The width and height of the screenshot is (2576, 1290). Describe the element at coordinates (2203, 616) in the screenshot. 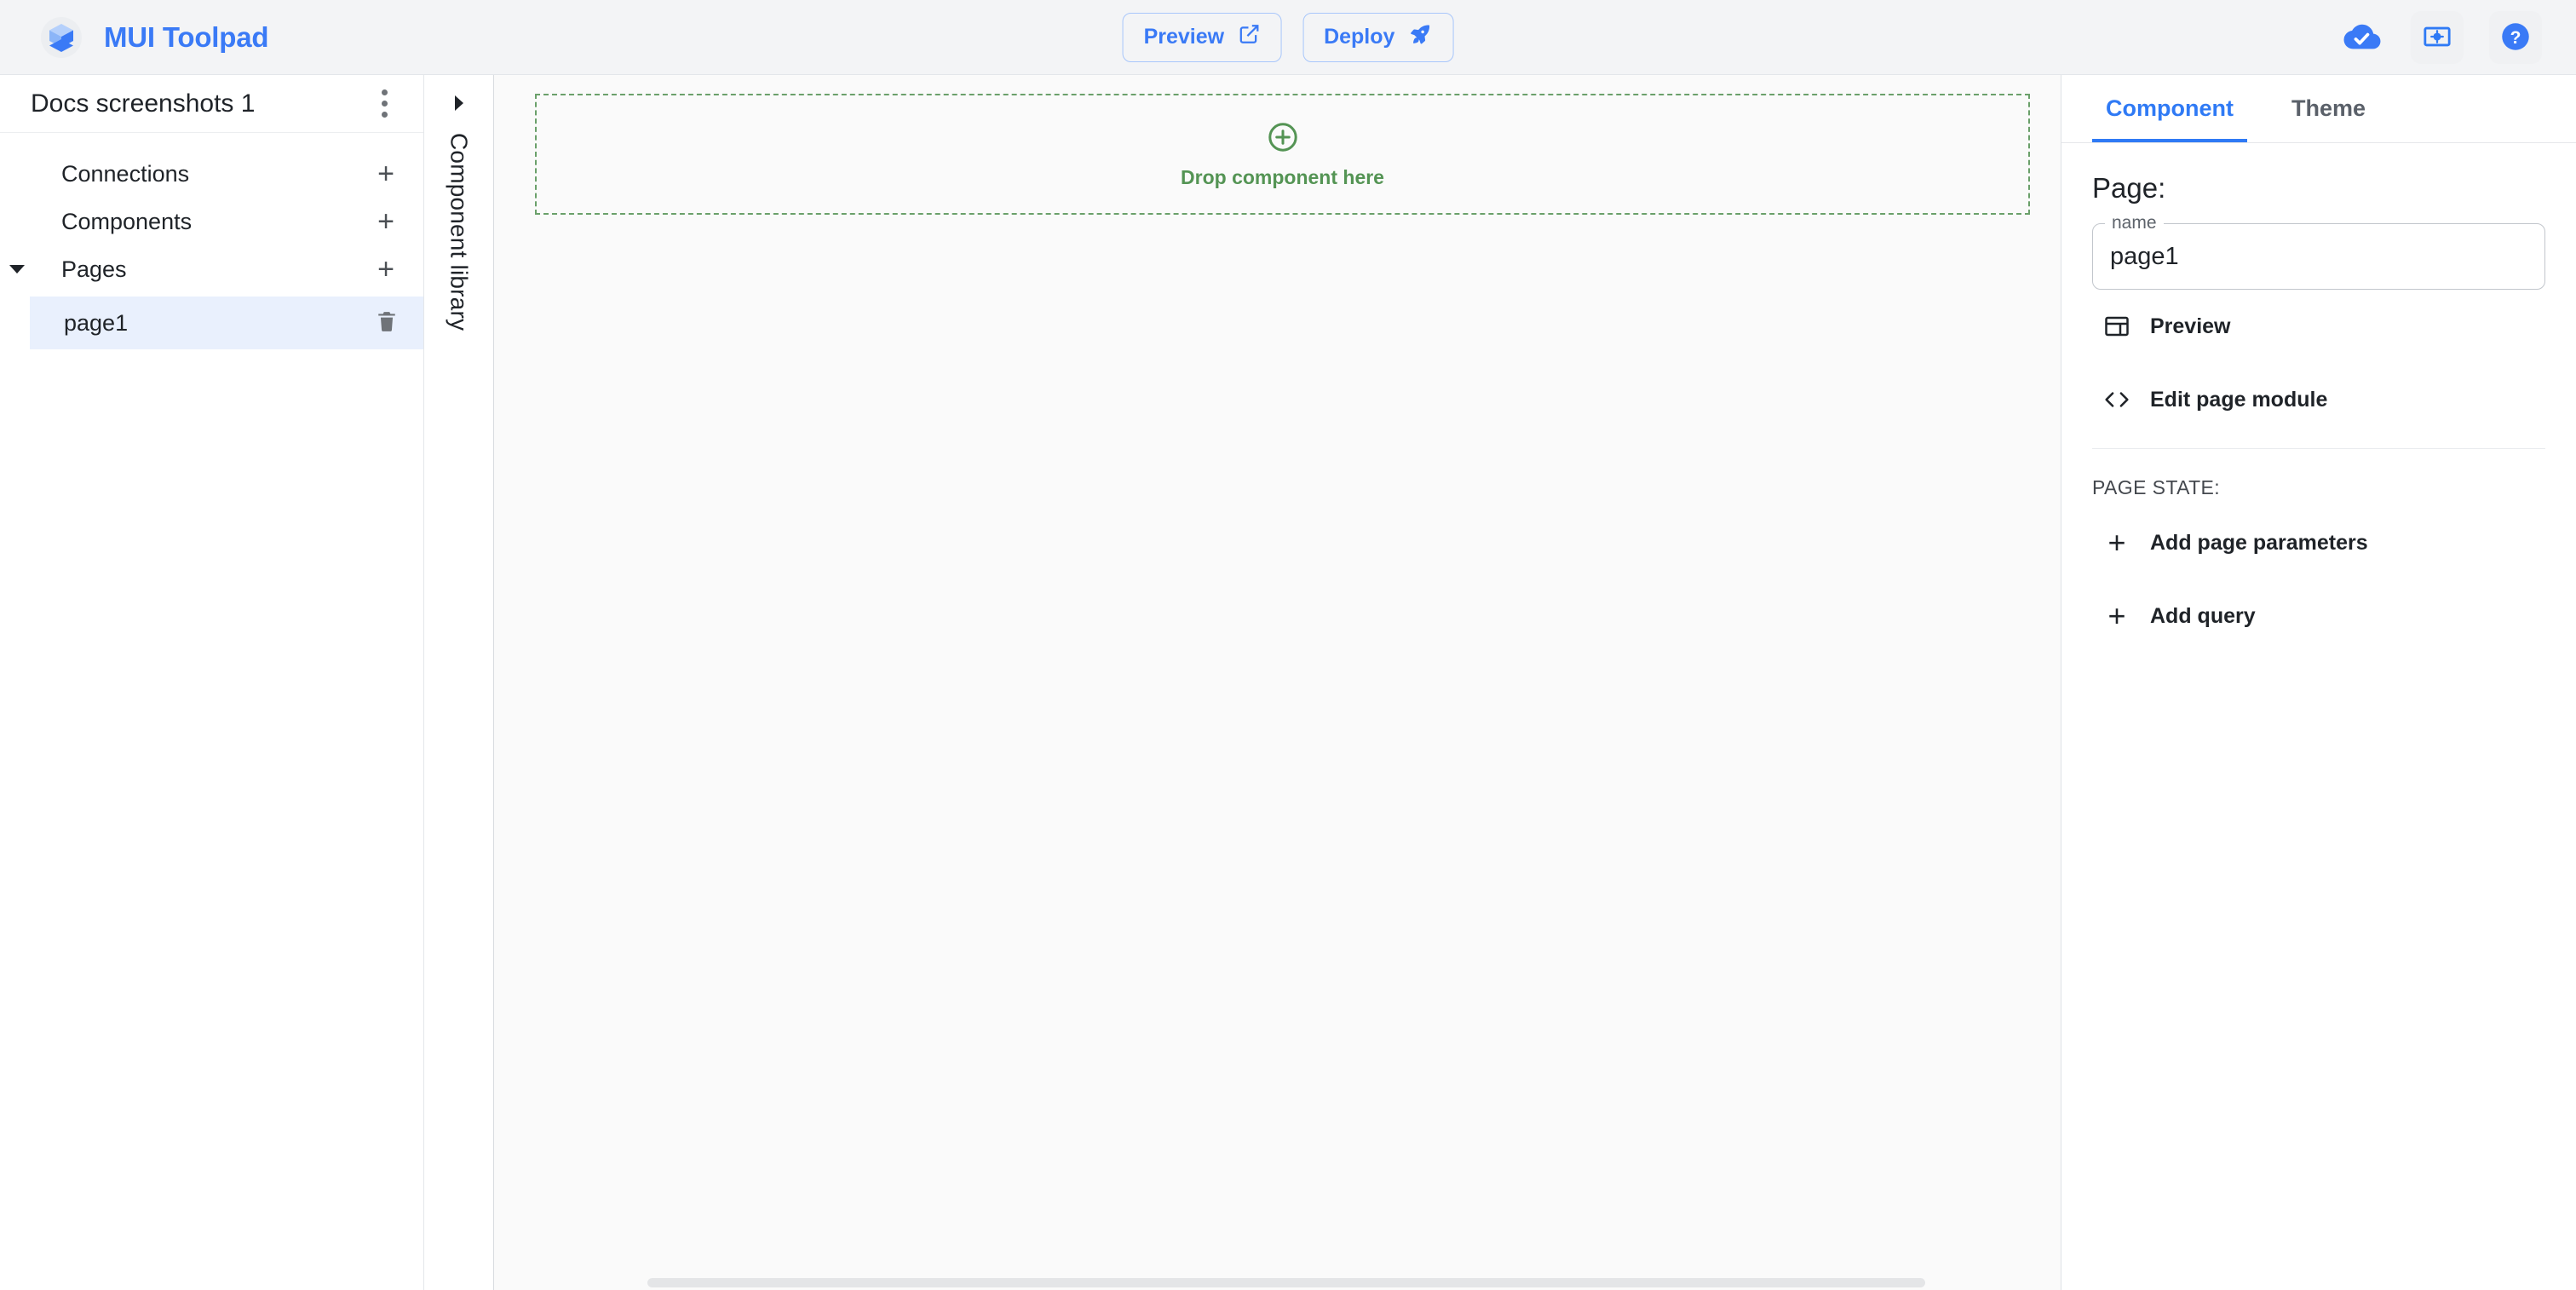

I see `add-query-label: Add query` at that location.